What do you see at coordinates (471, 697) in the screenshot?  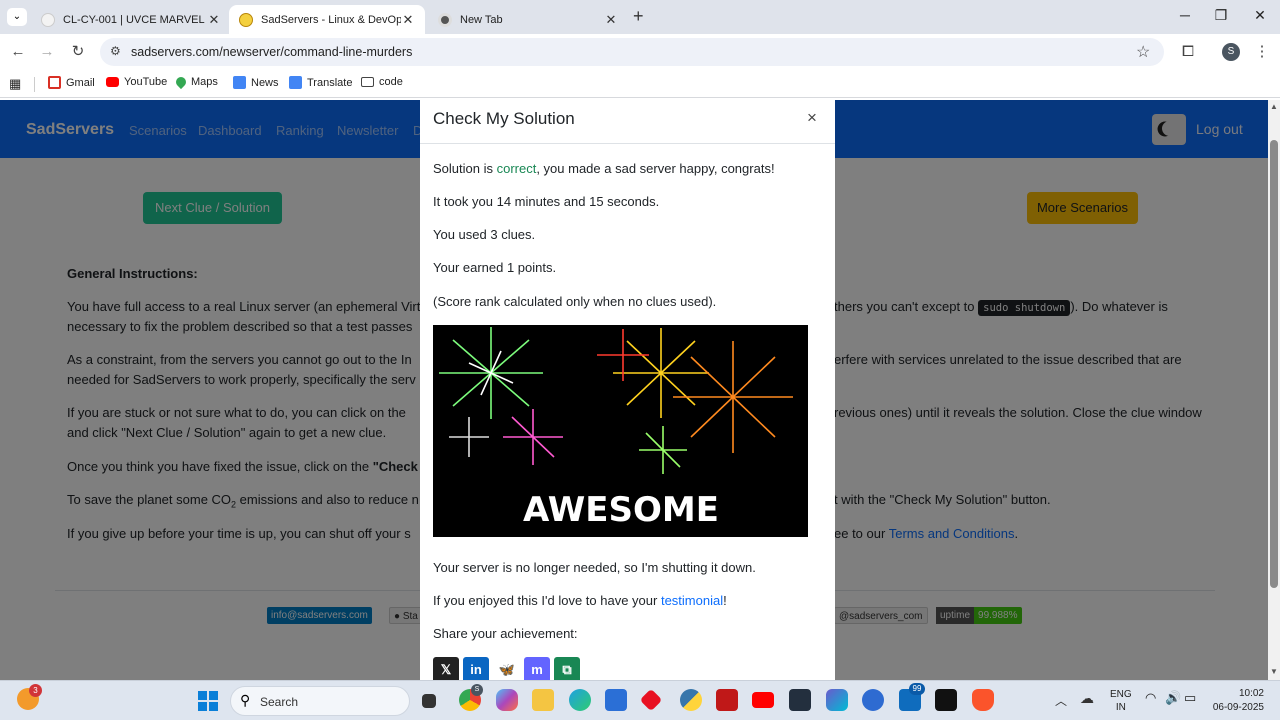 I see `chrome-taskbar-icon: S` at bounding box center [471, 697].